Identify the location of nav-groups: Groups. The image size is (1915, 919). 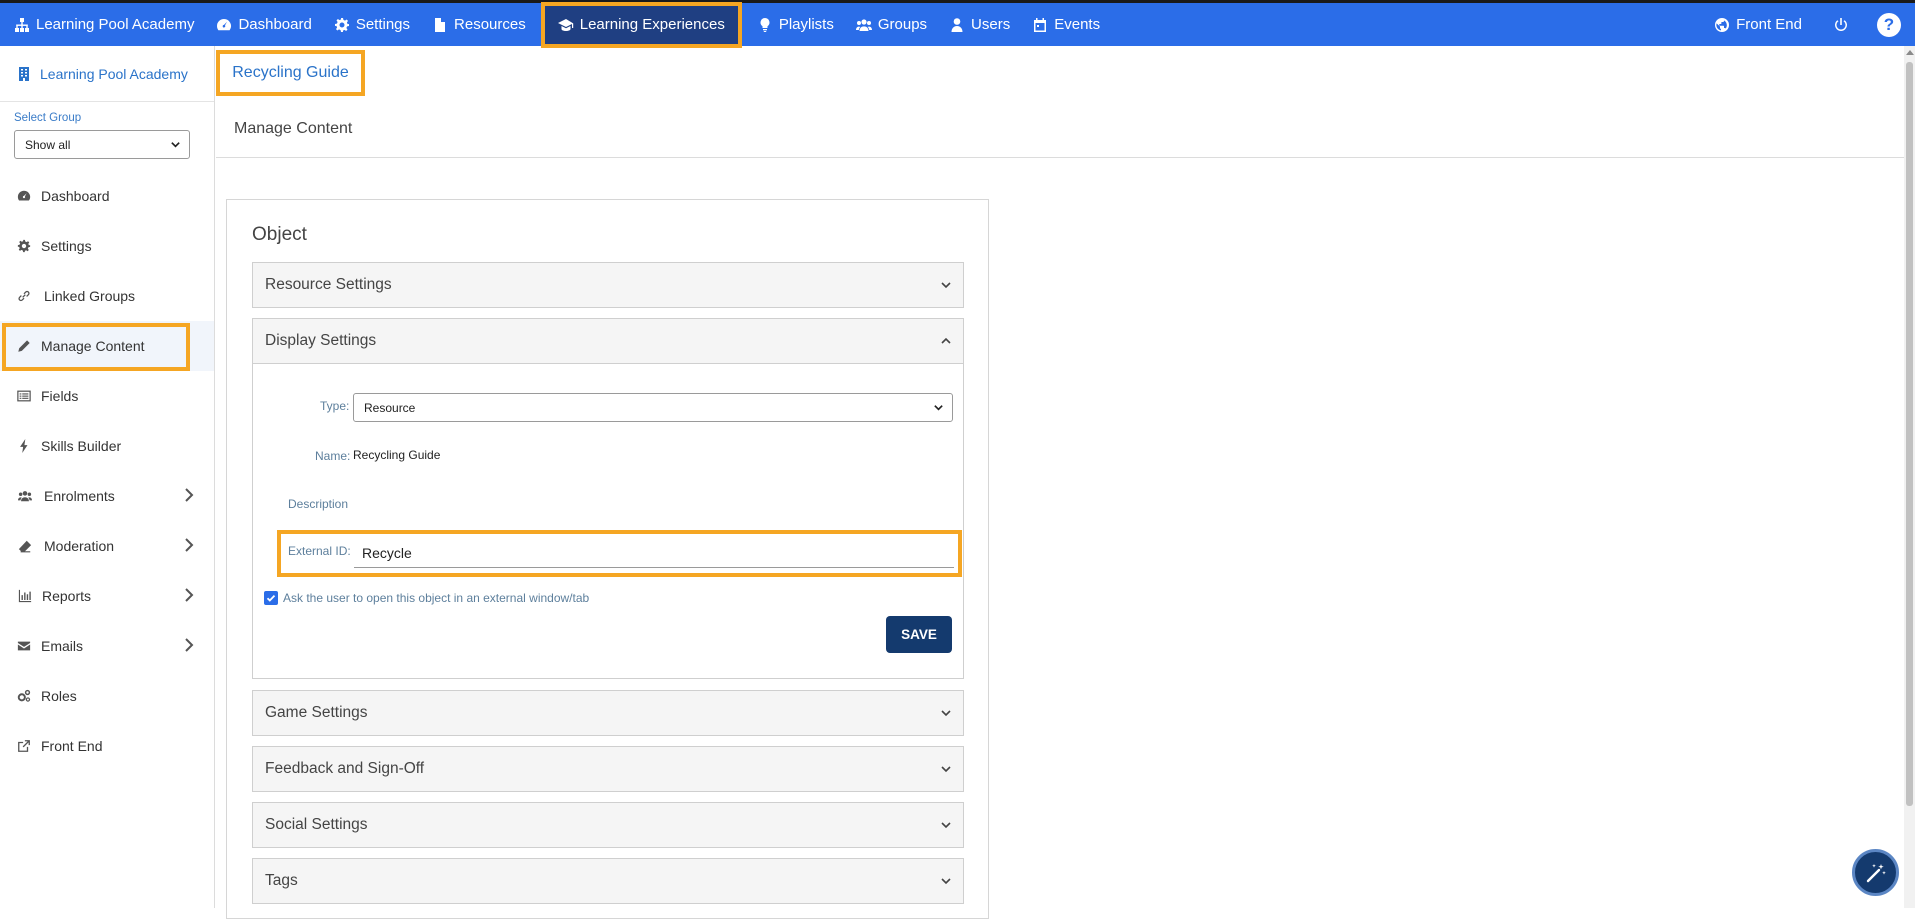
(891, 24).